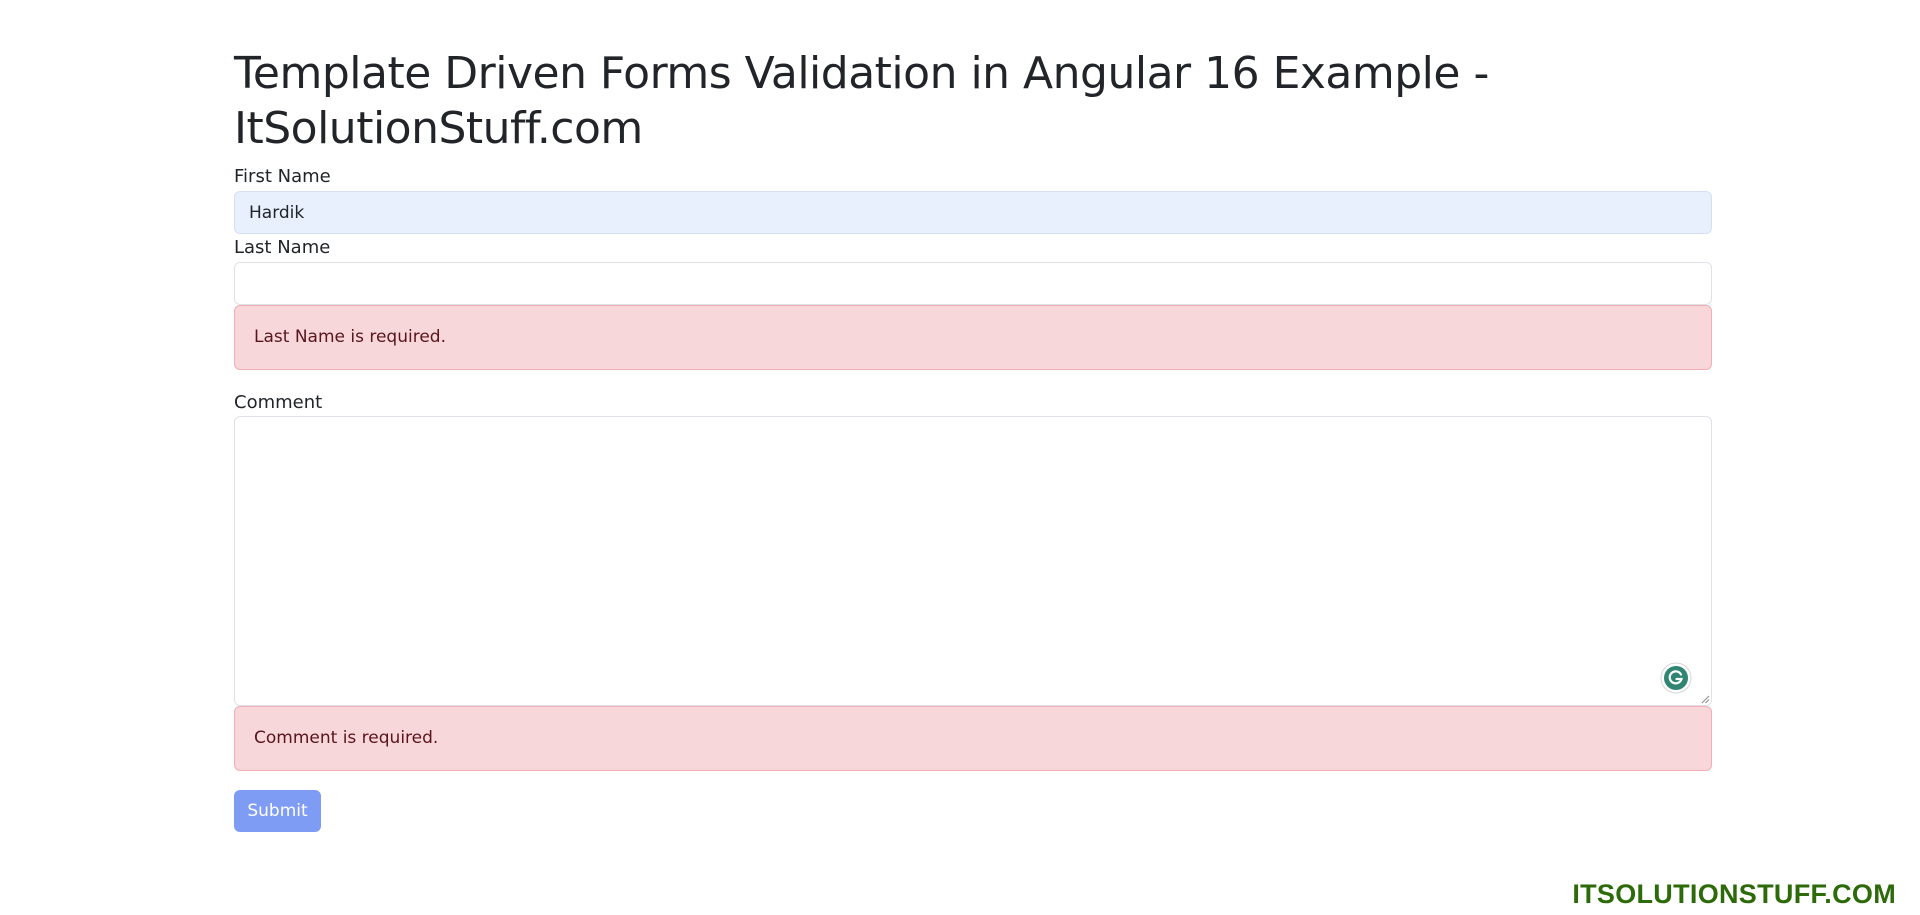  I want to click on last-name-input, so click(973, 283).